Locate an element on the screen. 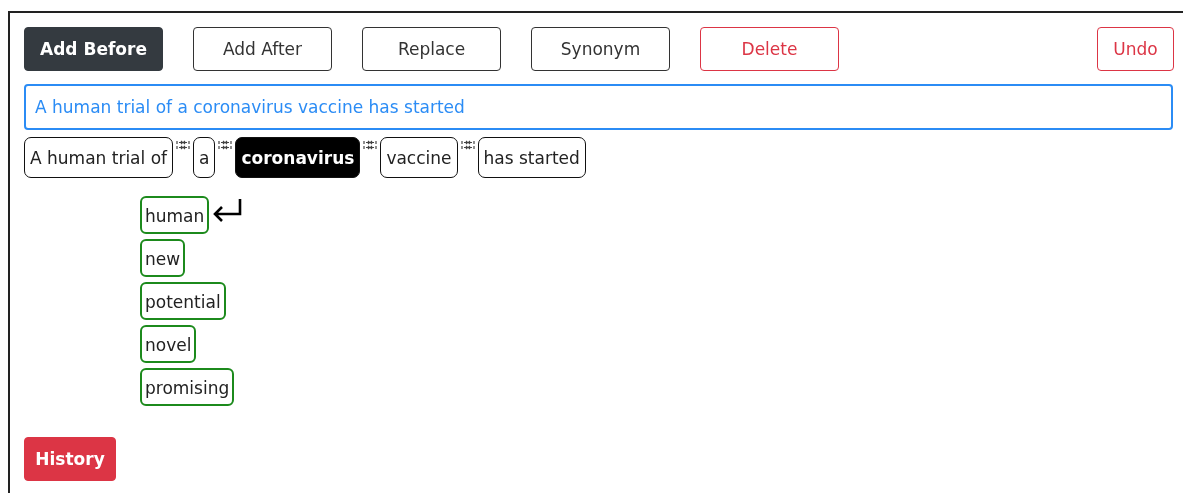 The width and height of the screenshot is (1183, 493). word-chip: vaccine is located at coordinates (419, 157).